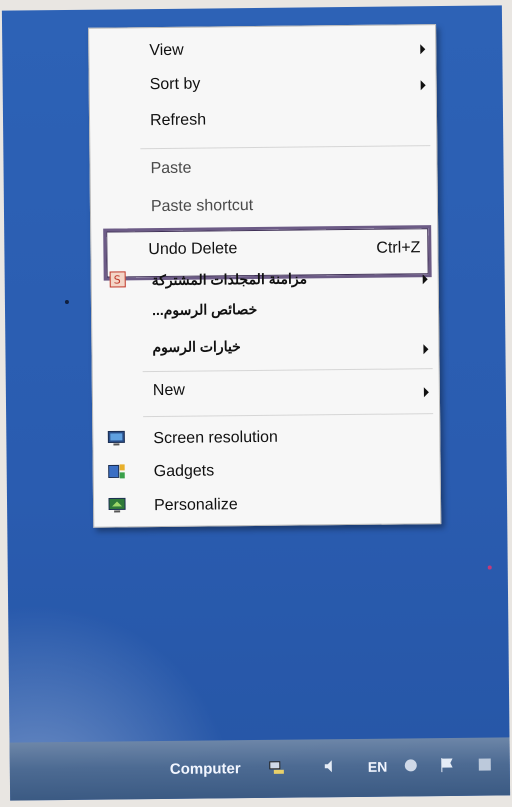 This screenshot has width=512, height=807. I want to click on flag-icon, so click(447, 765).